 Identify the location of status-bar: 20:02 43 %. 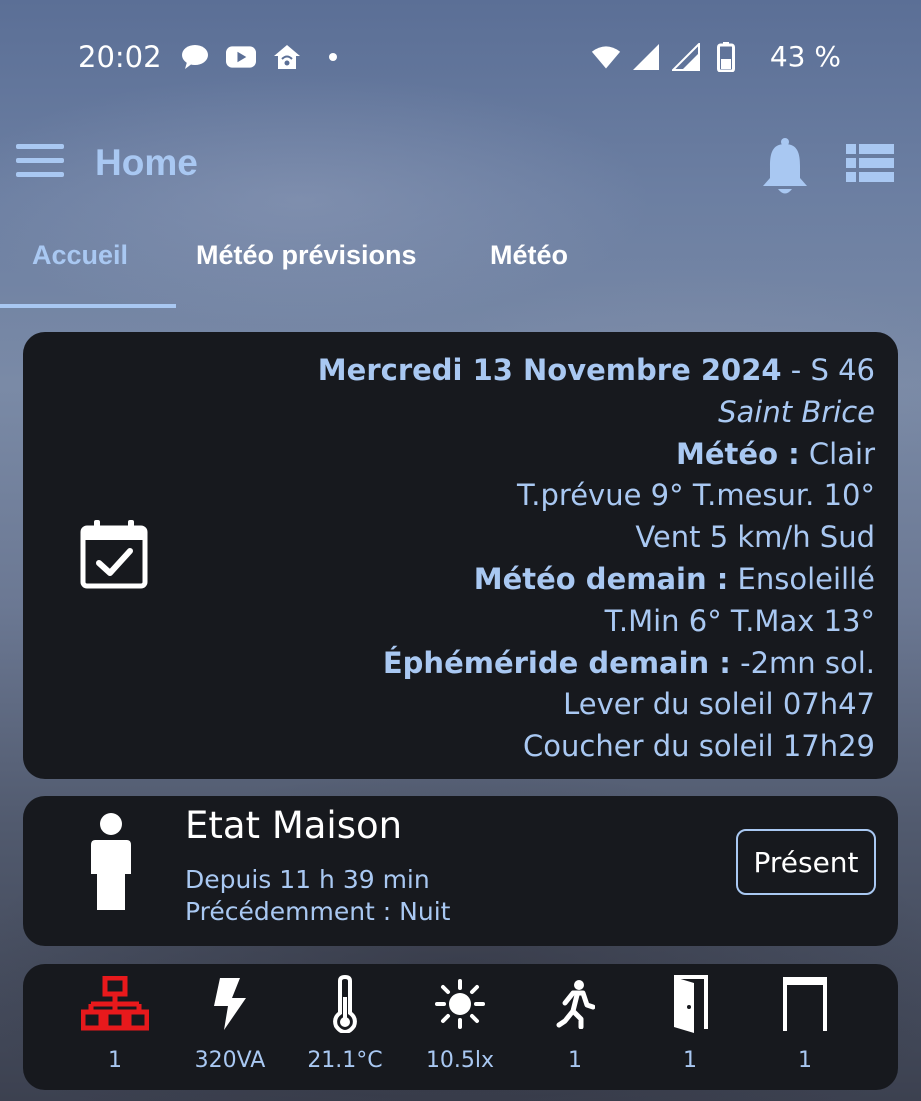
(460, 57).